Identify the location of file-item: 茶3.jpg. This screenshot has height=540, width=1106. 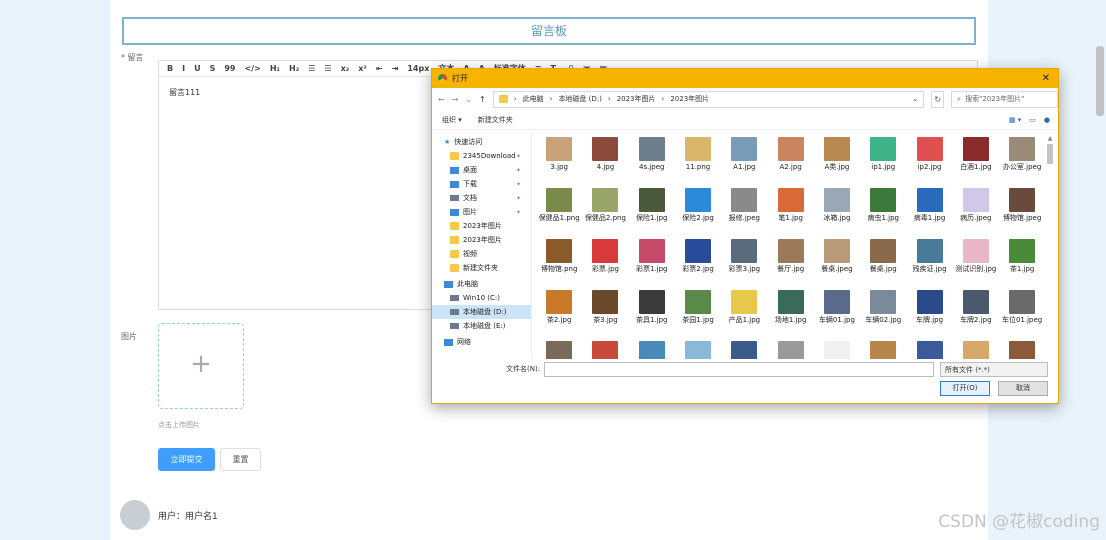
(605, 313).